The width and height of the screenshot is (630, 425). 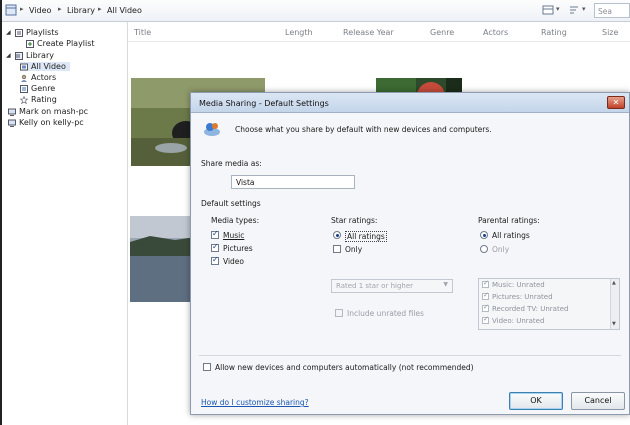 I want to click on sidebar-item-library: ◢ Library, so click(x=30, y=55).